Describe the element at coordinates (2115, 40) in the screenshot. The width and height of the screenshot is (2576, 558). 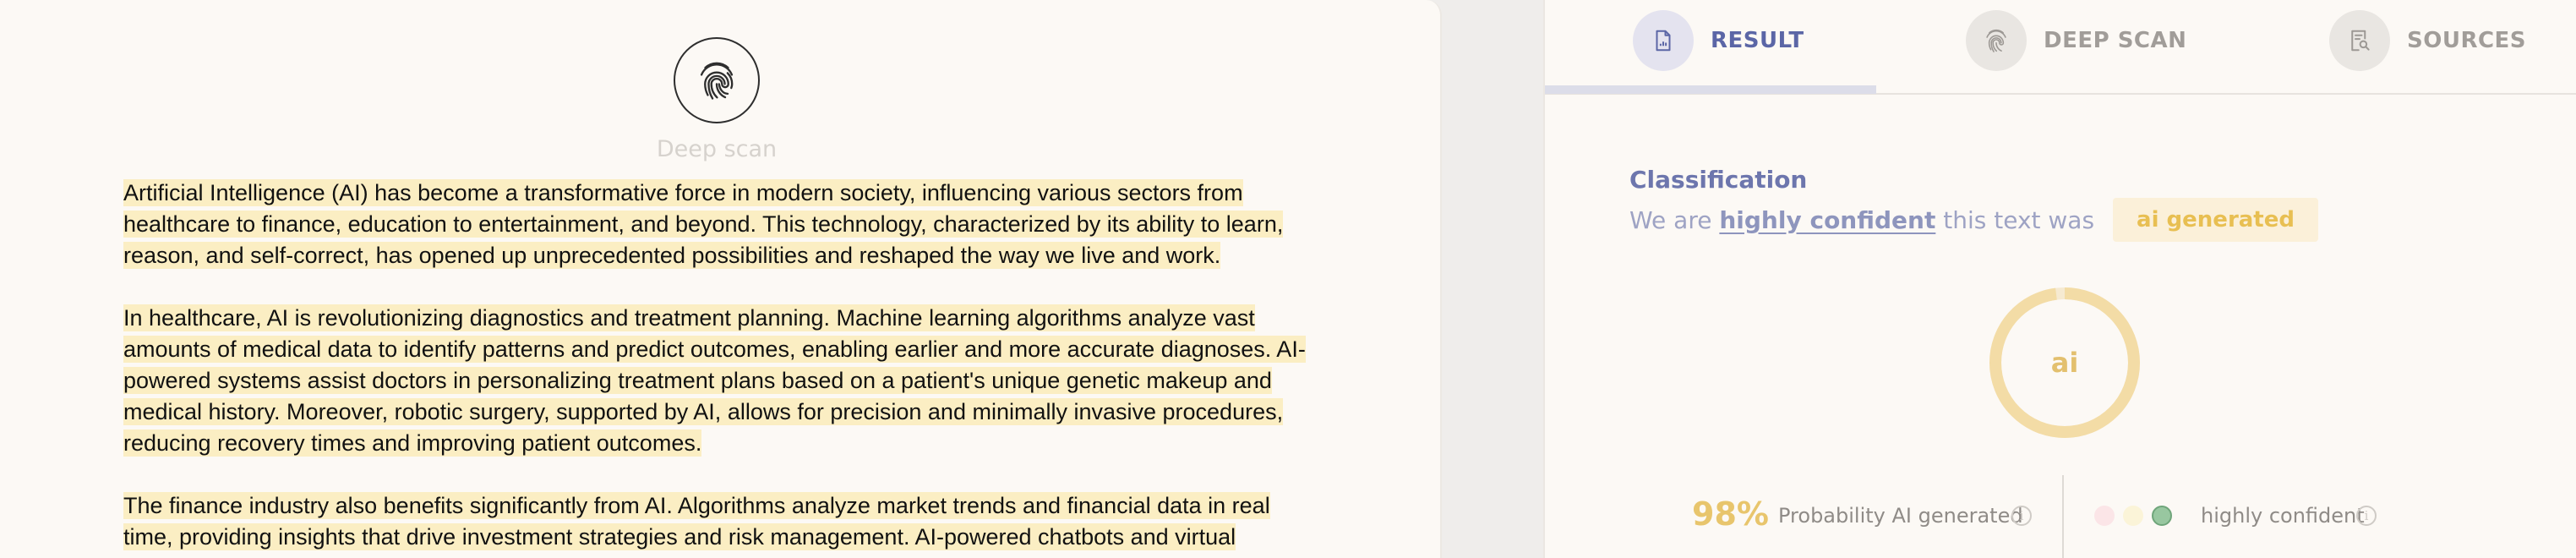
I see `tab-deep-scan-label: DEEP SCAN` at that location.